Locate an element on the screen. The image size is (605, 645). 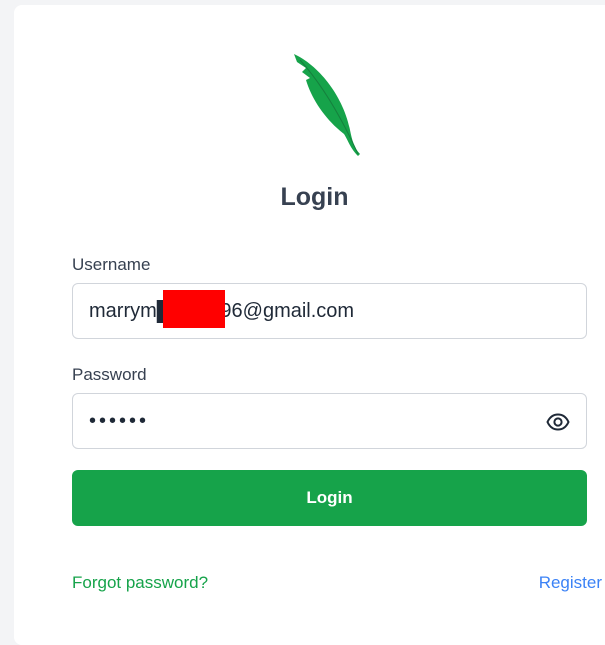
password-label: Password is located at coordinates (109, 374).